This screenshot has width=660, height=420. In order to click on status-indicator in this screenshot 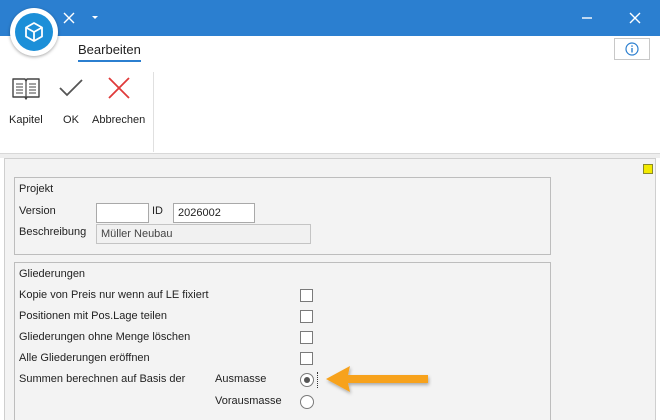, I will do `click(648, 169)`.